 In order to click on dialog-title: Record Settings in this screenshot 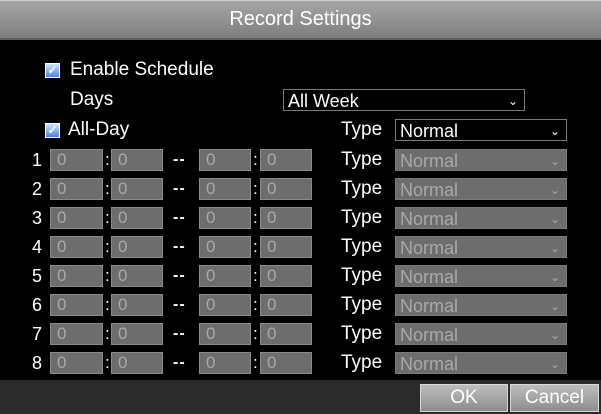, I will do `click(300, 20)`.